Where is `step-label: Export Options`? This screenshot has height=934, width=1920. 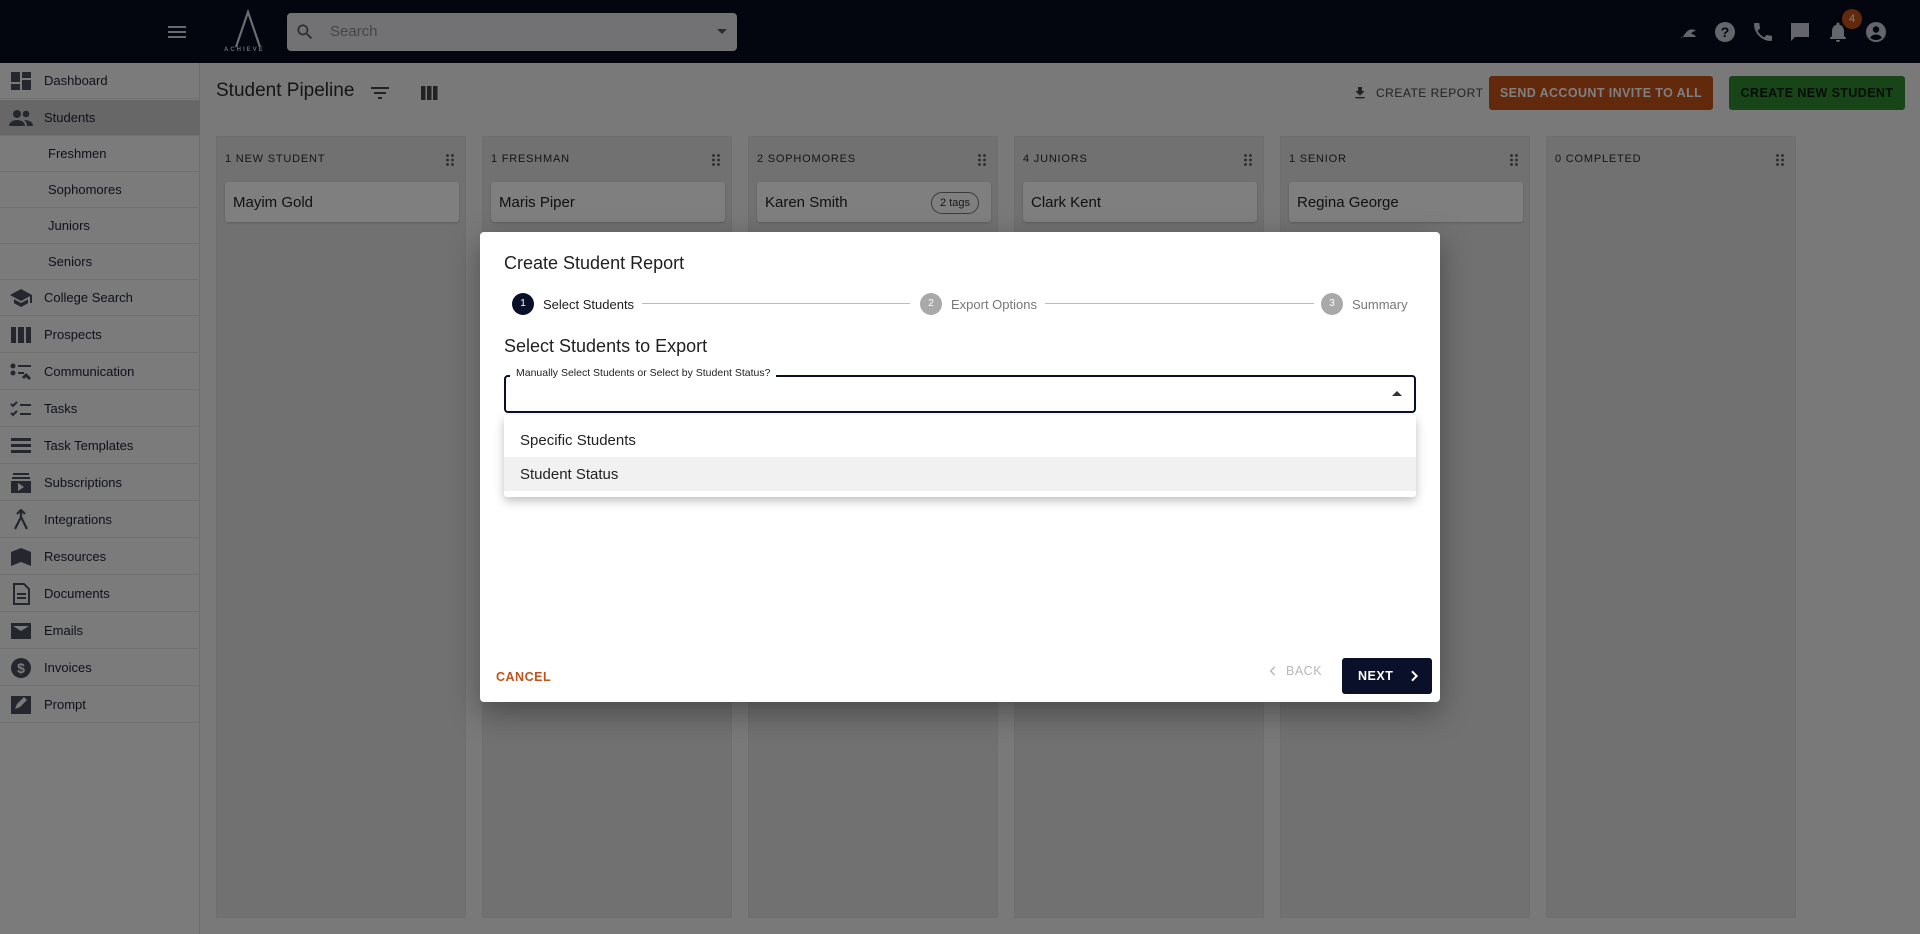
step-label: Export Options is located at coordinates (994, 304).